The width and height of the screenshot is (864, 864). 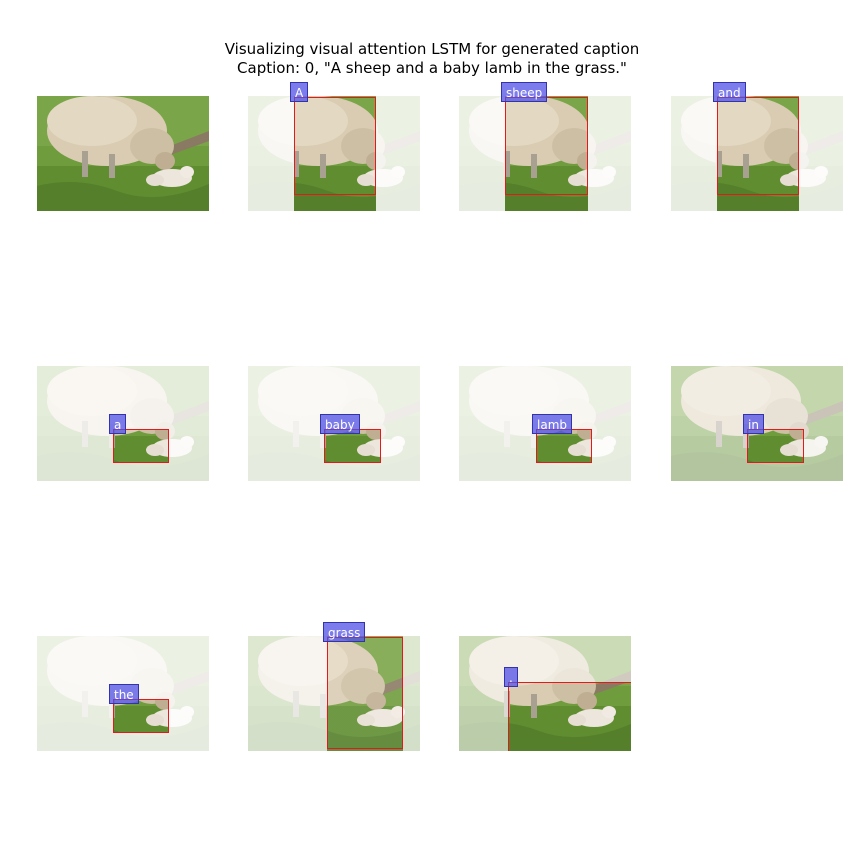 I want to click on panel-word-baby: baby, so click(x=334, y=423).